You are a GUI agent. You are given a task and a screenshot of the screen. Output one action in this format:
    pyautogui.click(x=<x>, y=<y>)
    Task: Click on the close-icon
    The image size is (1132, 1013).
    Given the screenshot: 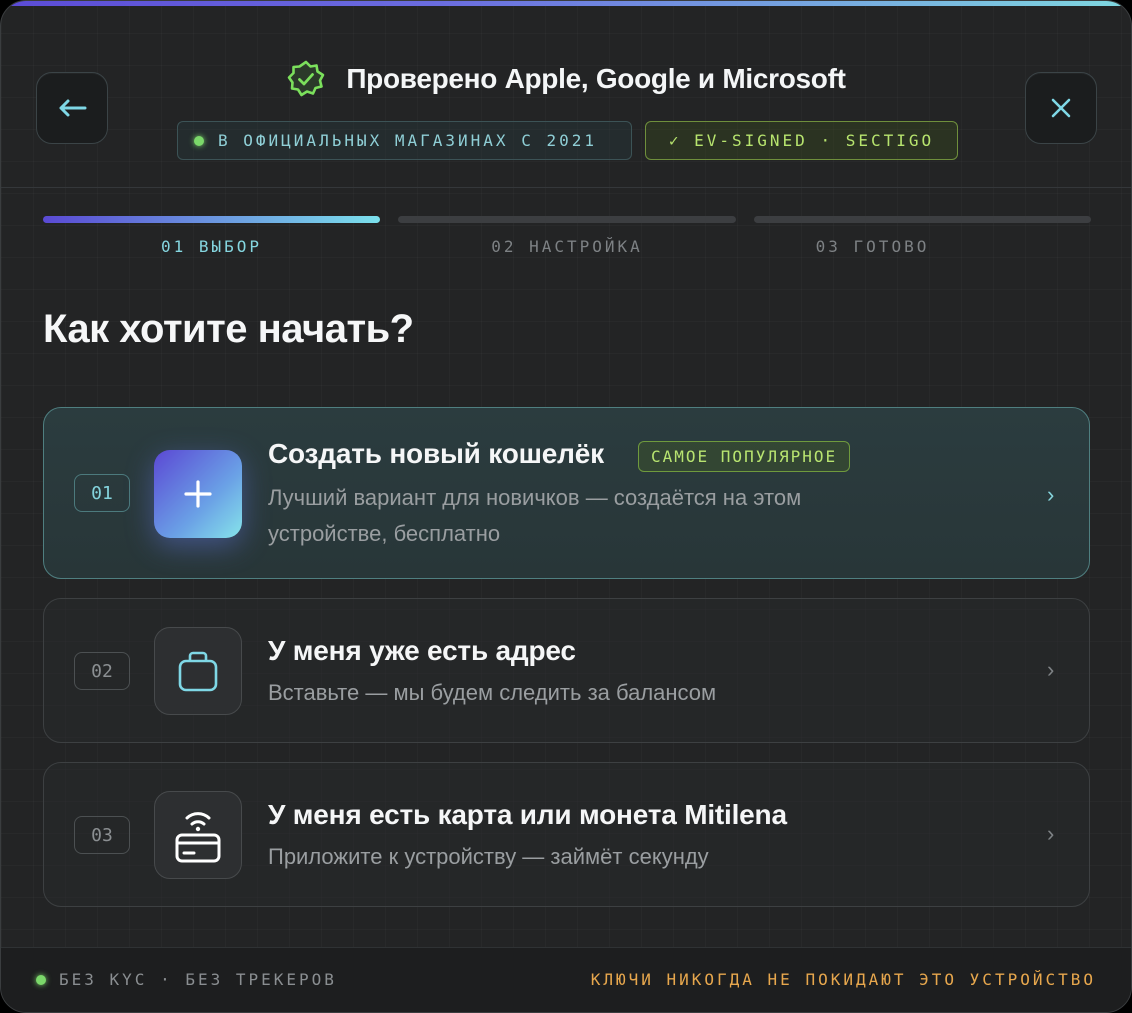 What is the action you would take?
    pyautogui.click(x=1061, y=108)
    